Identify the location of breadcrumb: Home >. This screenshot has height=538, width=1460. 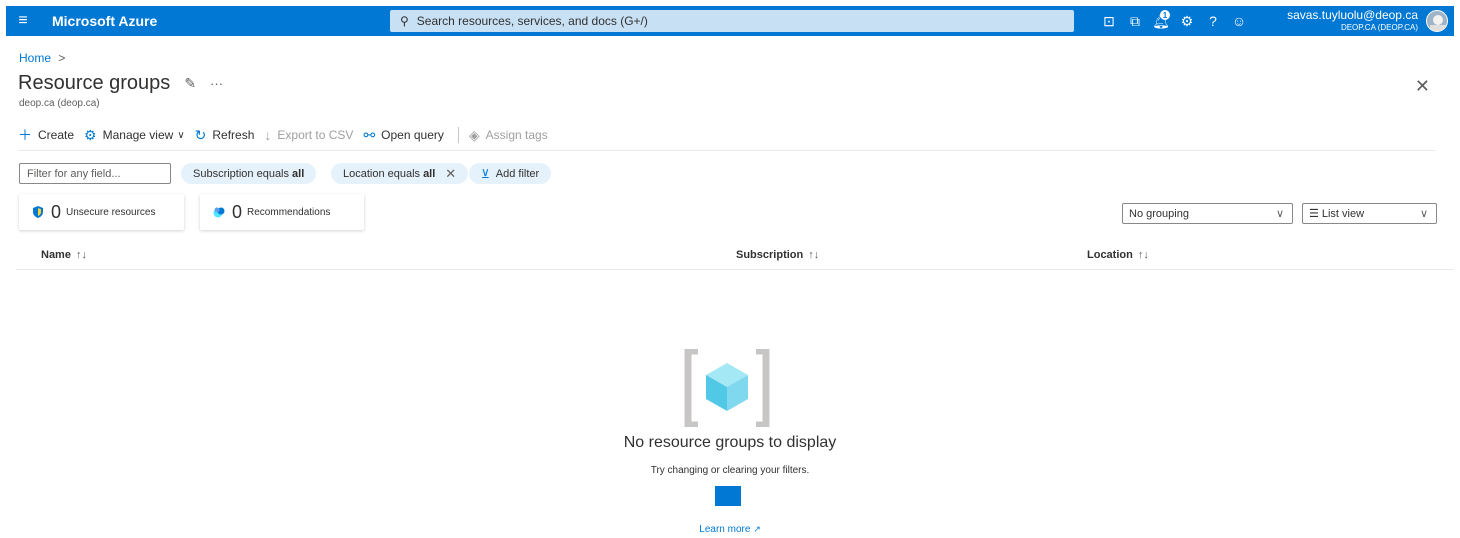
(42, 58).